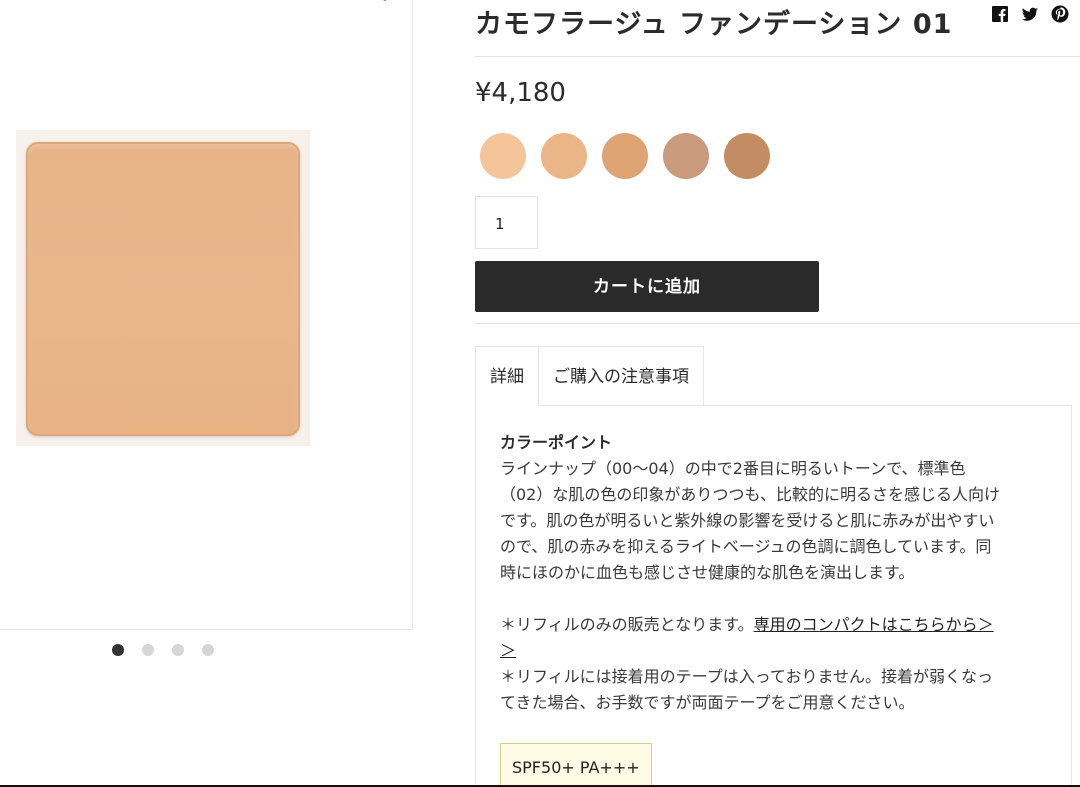 The width and height of the screenshot is (1080, 787). I want to click on compact-link-arrow: ＞, so click(508, 650).